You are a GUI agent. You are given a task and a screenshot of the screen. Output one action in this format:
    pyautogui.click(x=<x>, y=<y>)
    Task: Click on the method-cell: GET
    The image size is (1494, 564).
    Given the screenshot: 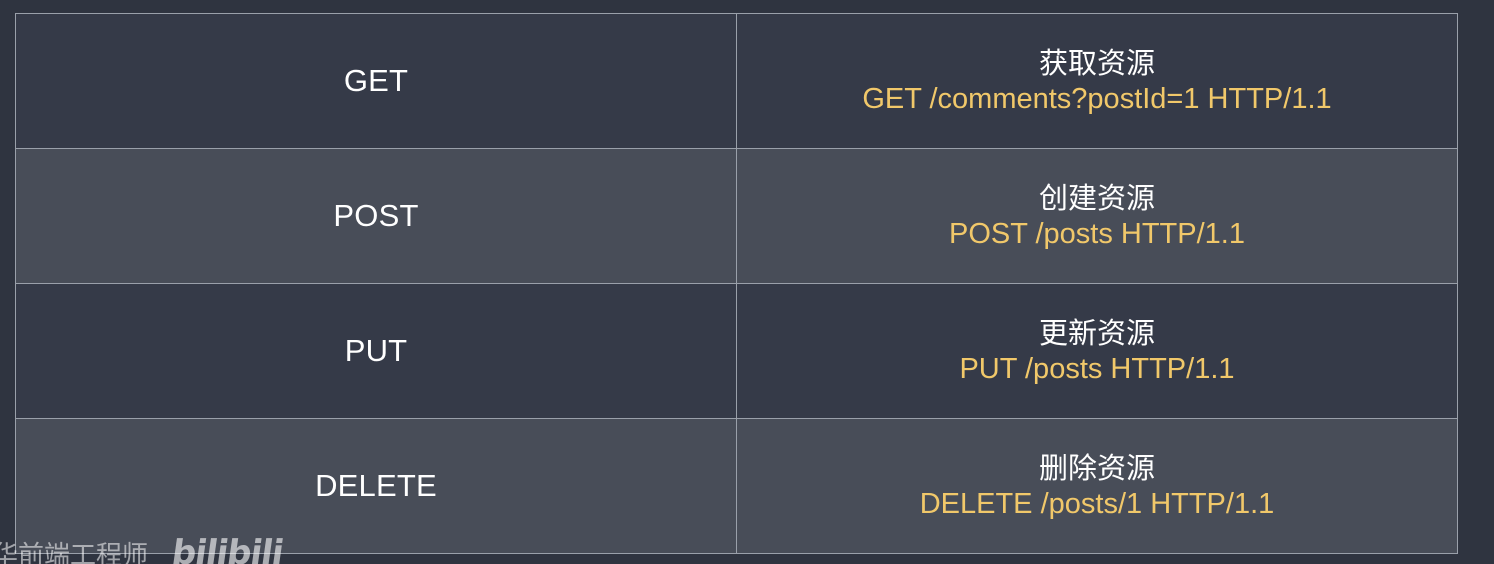 What is the action you would take?
    pyautogui.click(x=376, y=81)
    